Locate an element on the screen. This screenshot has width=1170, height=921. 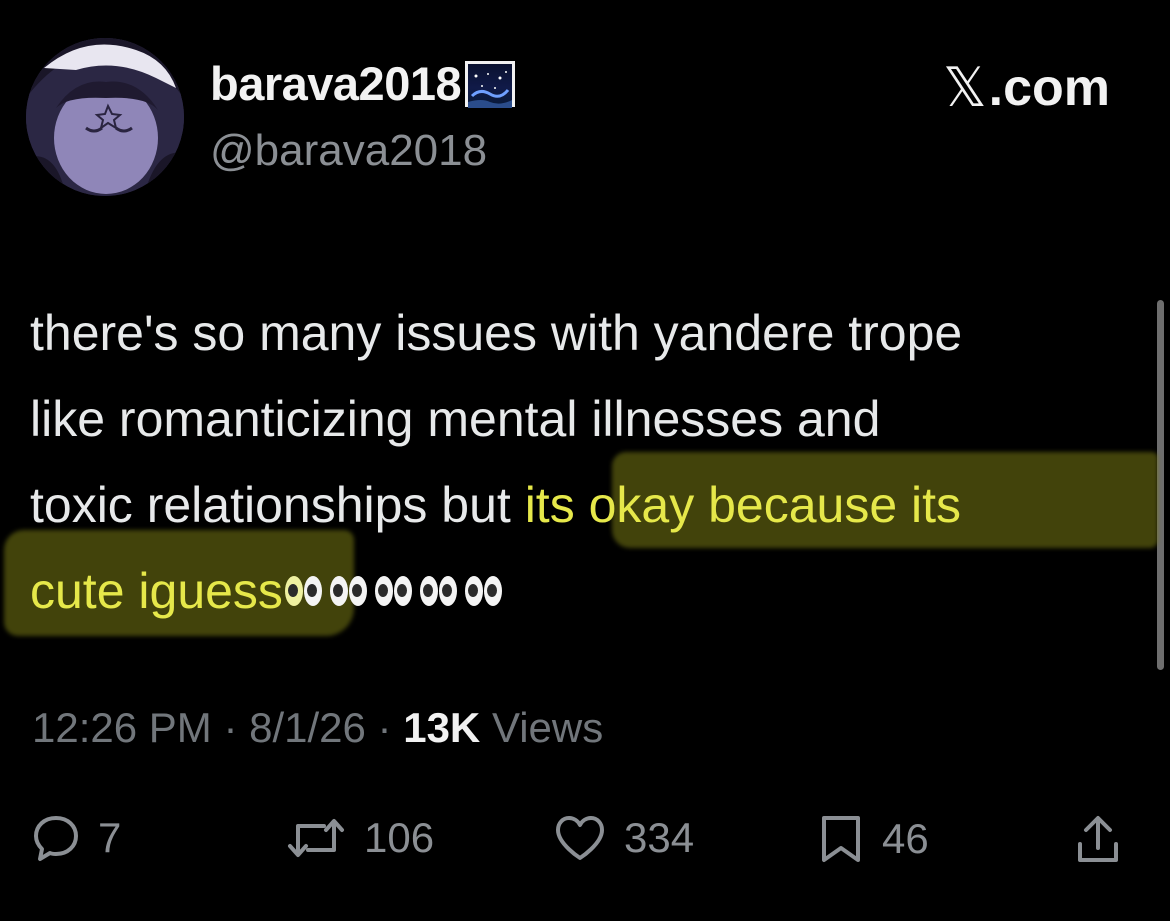
tweet-time: 12:26 PM is located at coordinates (122, 727).